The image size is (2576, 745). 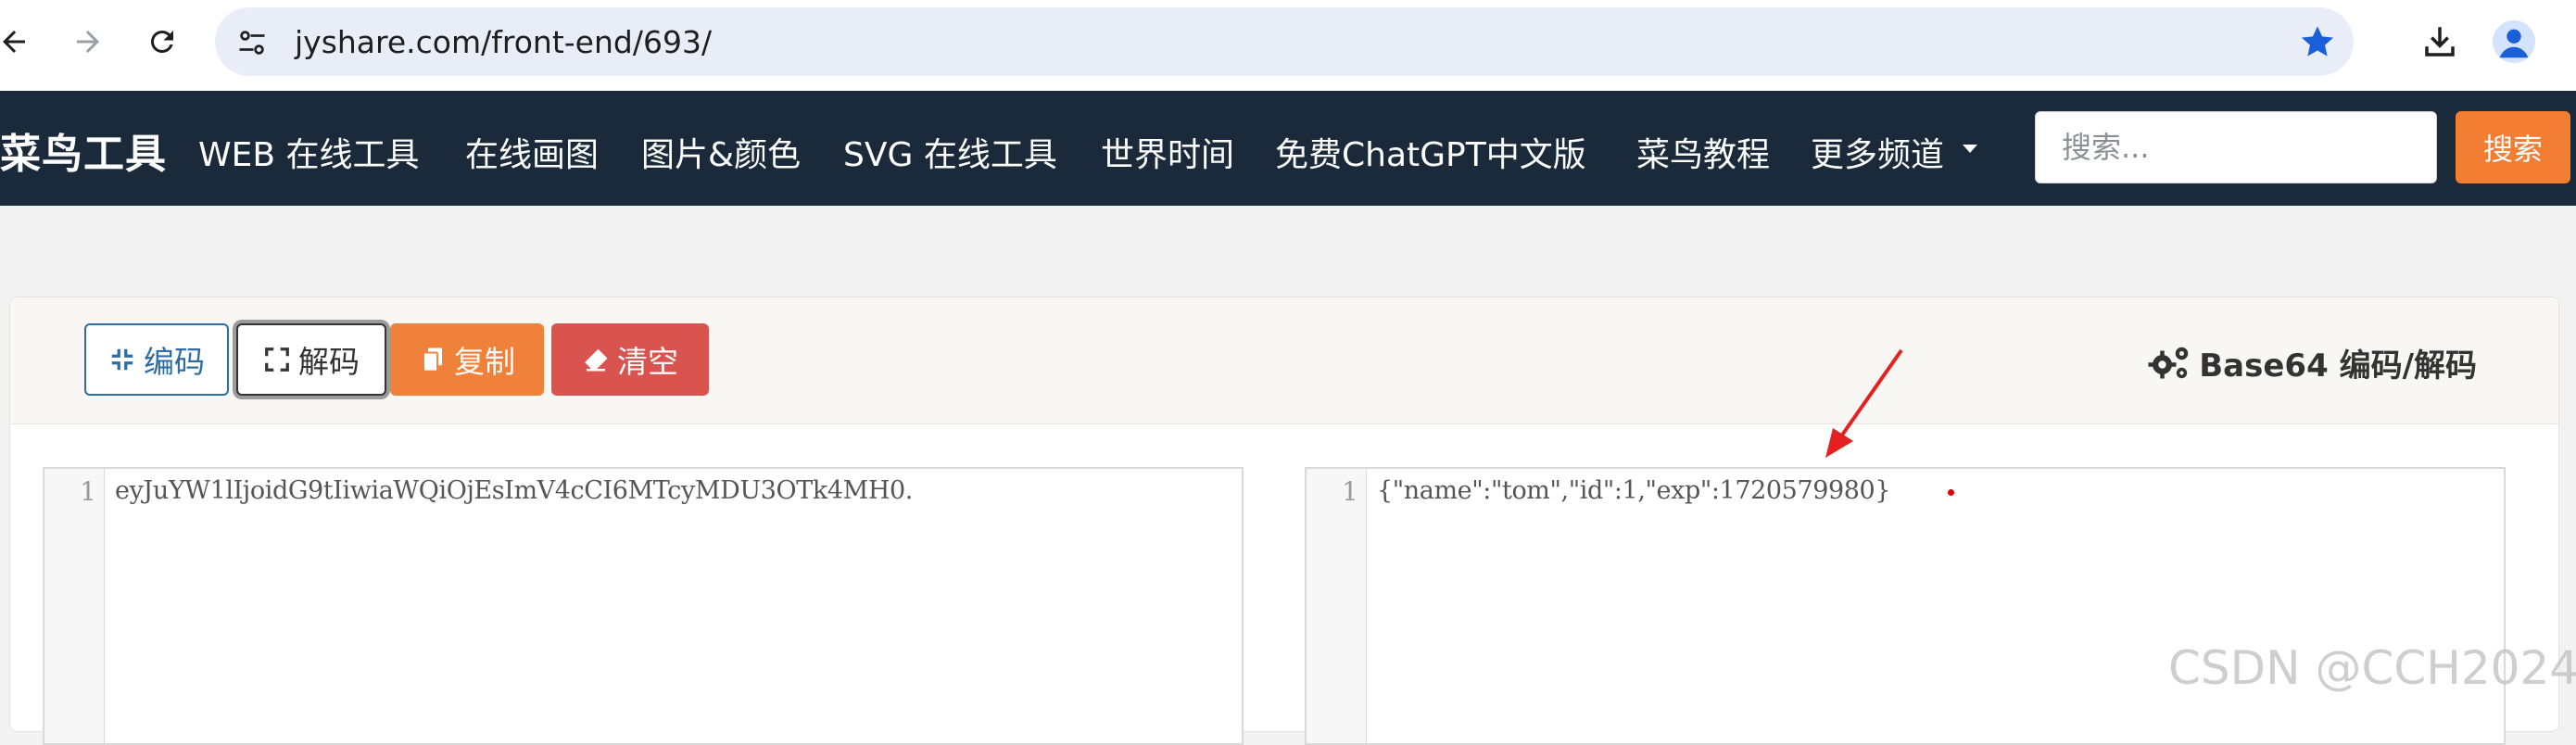 I want to click on nav-item-world-time: 世界时间, so click(x=1167, y=152).